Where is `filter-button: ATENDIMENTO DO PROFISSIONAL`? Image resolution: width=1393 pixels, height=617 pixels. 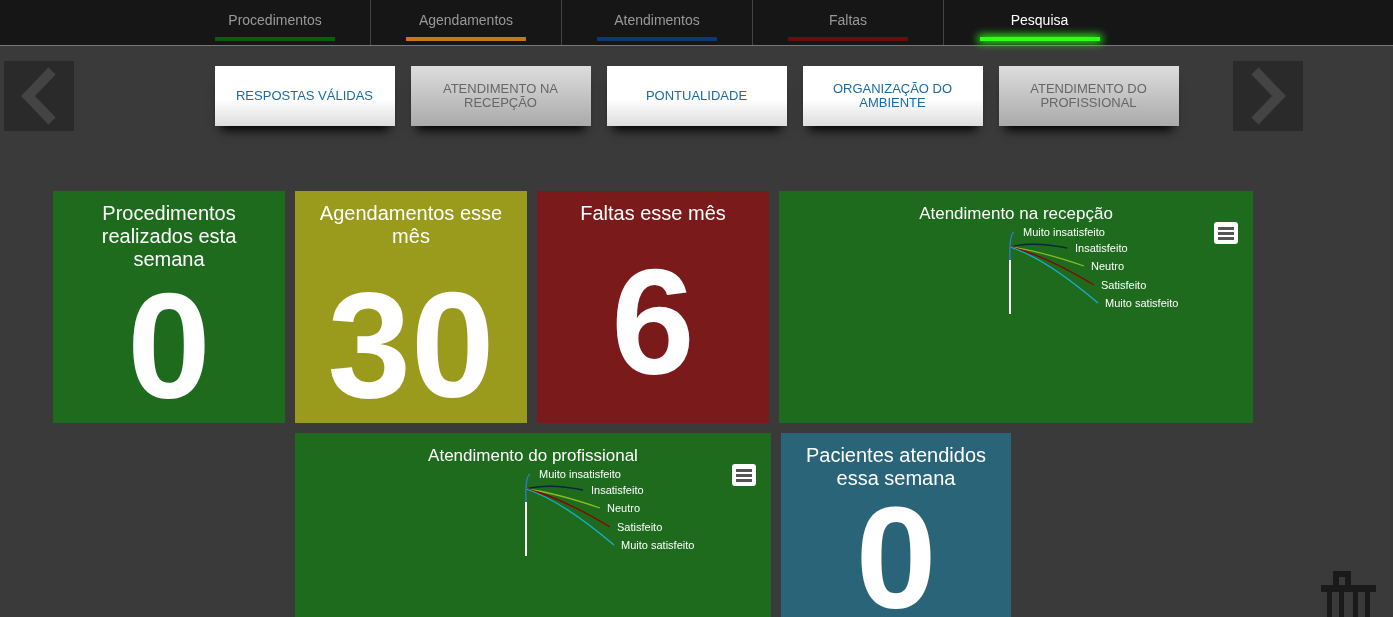 filter-button: ATENDIMENTO DO PROFISSIONAL is located at coordinates (1088, 96).